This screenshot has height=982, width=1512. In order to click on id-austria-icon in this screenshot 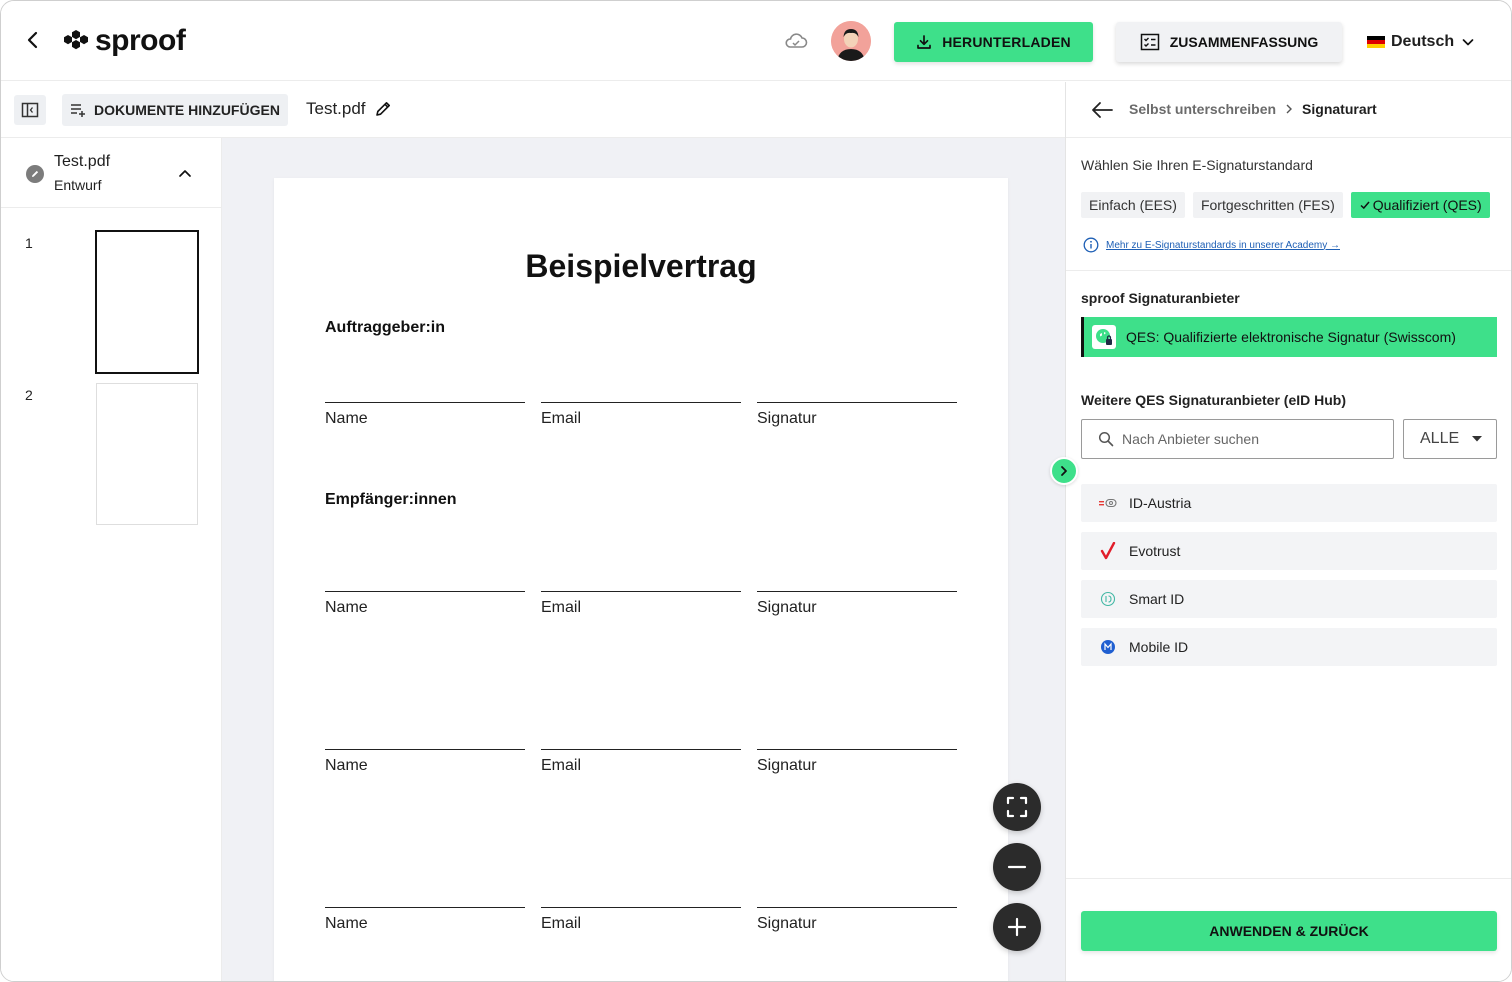, I will do `click(1108, 503)`.